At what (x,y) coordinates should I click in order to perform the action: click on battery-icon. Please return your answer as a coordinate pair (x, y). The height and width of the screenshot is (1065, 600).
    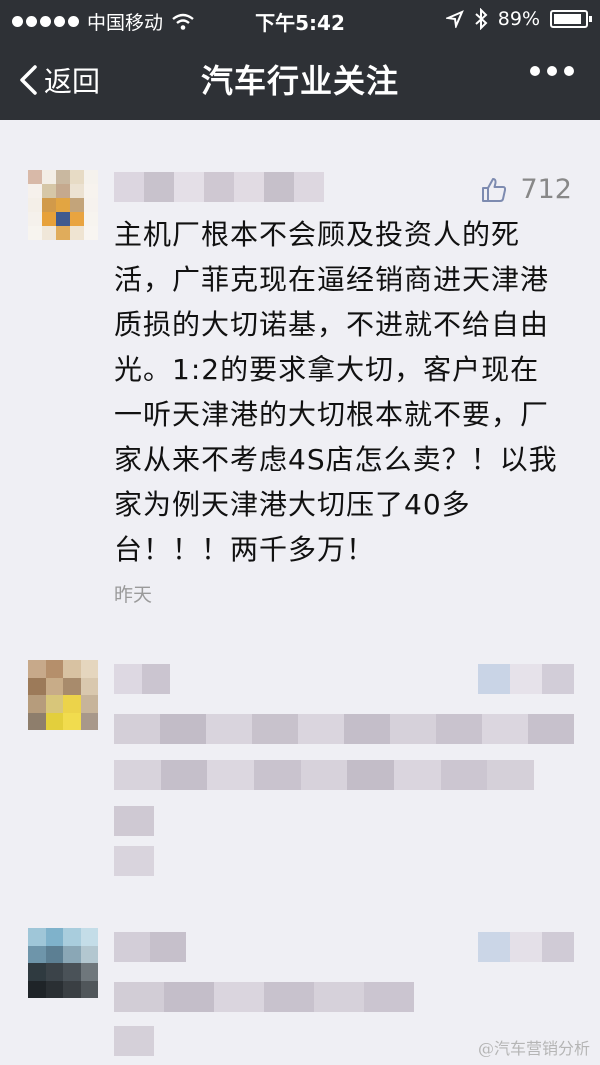
    Looking at the image, I should click on (571, 19).